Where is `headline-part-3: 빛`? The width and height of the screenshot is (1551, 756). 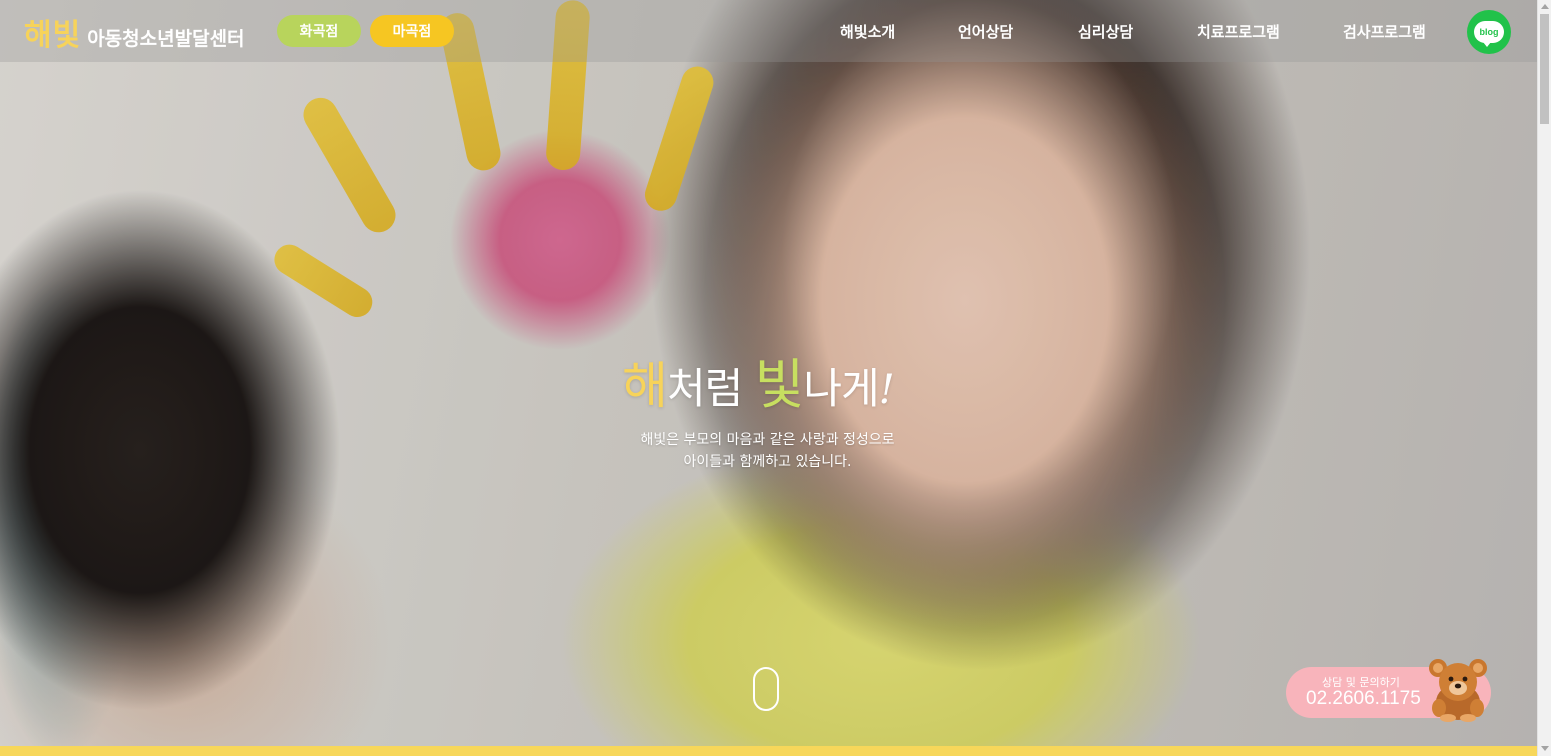 headline-part-3: 빛 is located at coordinates (779, 384).